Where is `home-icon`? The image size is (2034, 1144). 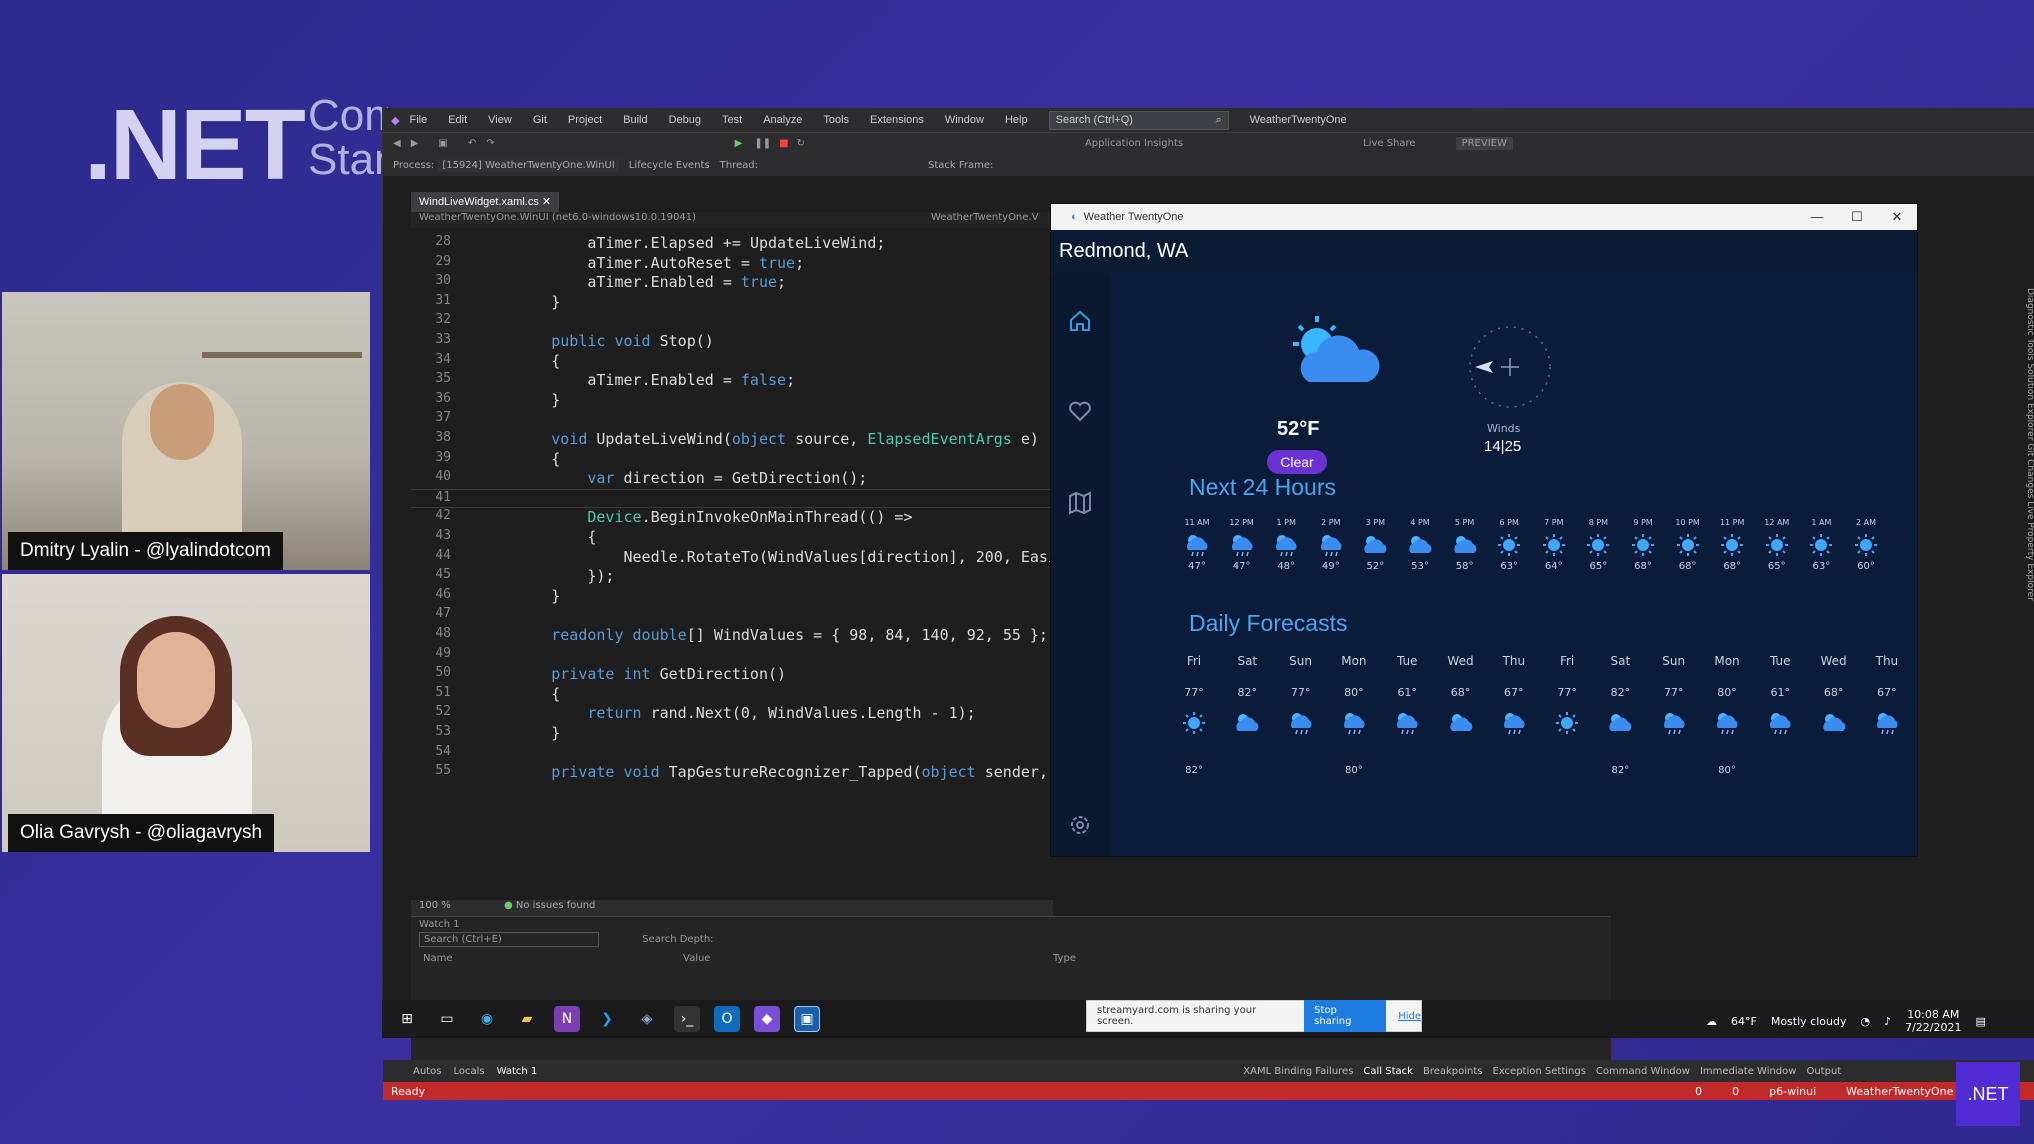 home-icon is located at coordinates (1080, 321).